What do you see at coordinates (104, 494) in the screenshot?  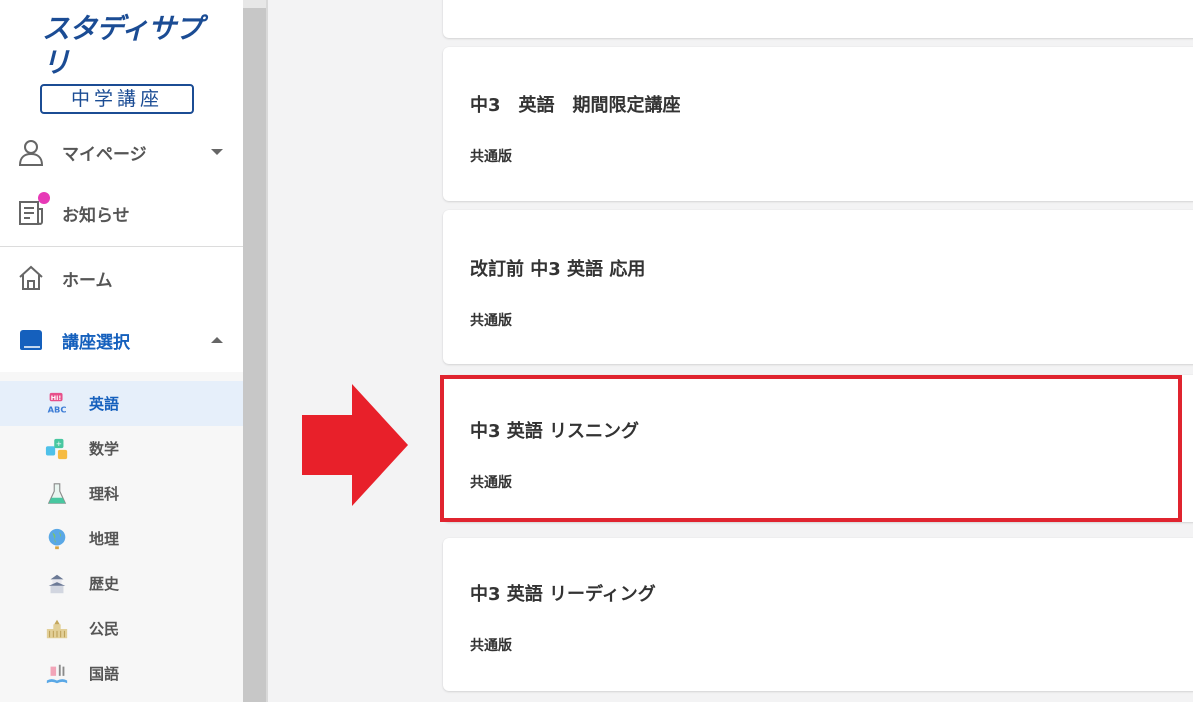 I see `subject-label: 理科` at bounding box center [104, 494].